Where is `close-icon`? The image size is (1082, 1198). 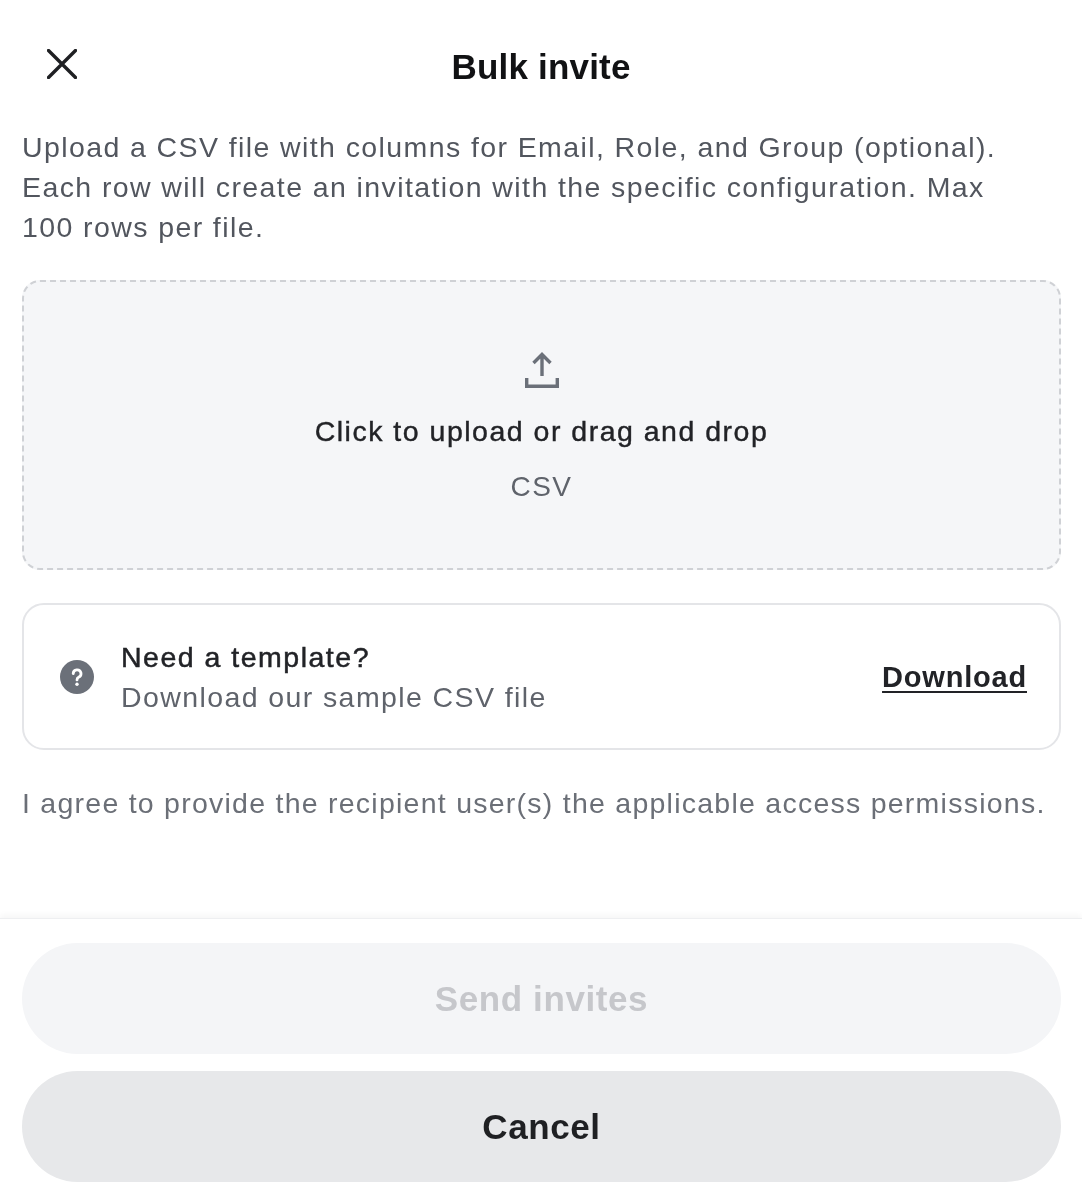
close-icon is located at coordinates (62, 64).